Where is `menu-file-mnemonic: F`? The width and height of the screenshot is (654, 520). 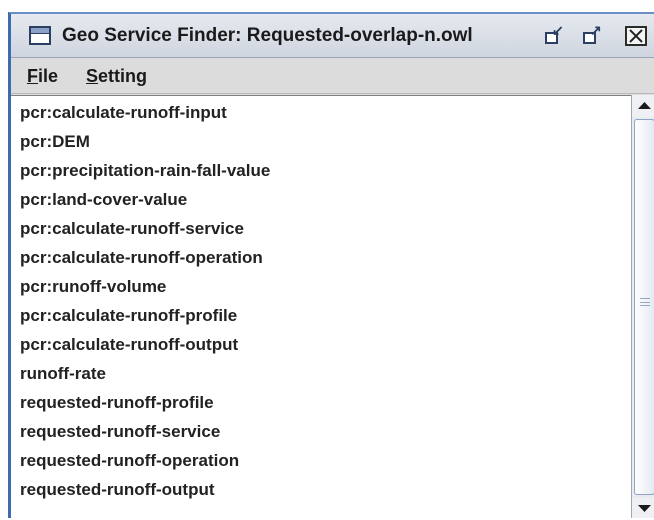 menu-file-mnemonic: F is located at coordinates (32, 76).